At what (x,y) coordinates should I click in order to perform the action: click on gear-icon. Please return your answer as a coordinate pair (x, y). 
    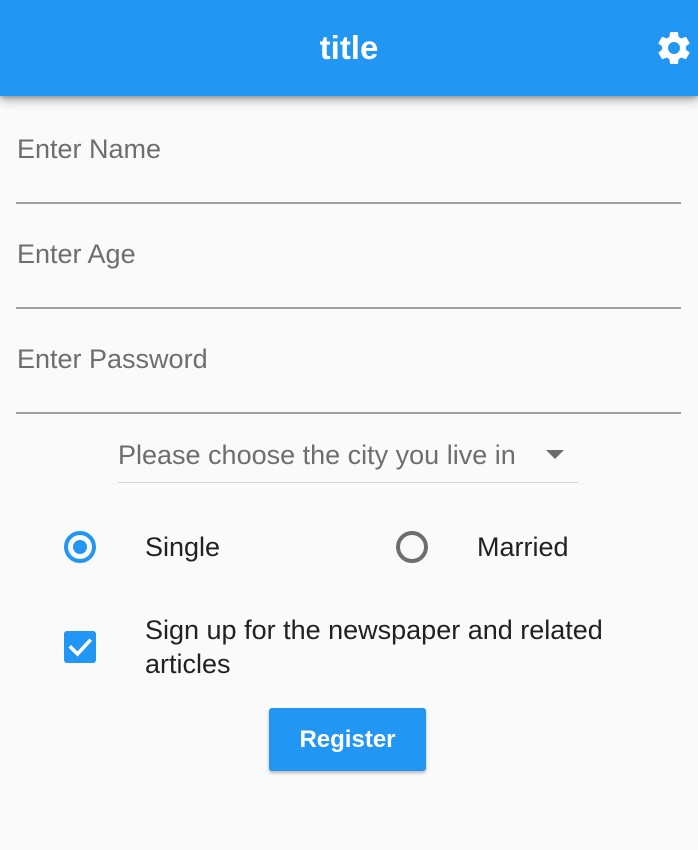
    Looking at the image, I should click on (674, 48).